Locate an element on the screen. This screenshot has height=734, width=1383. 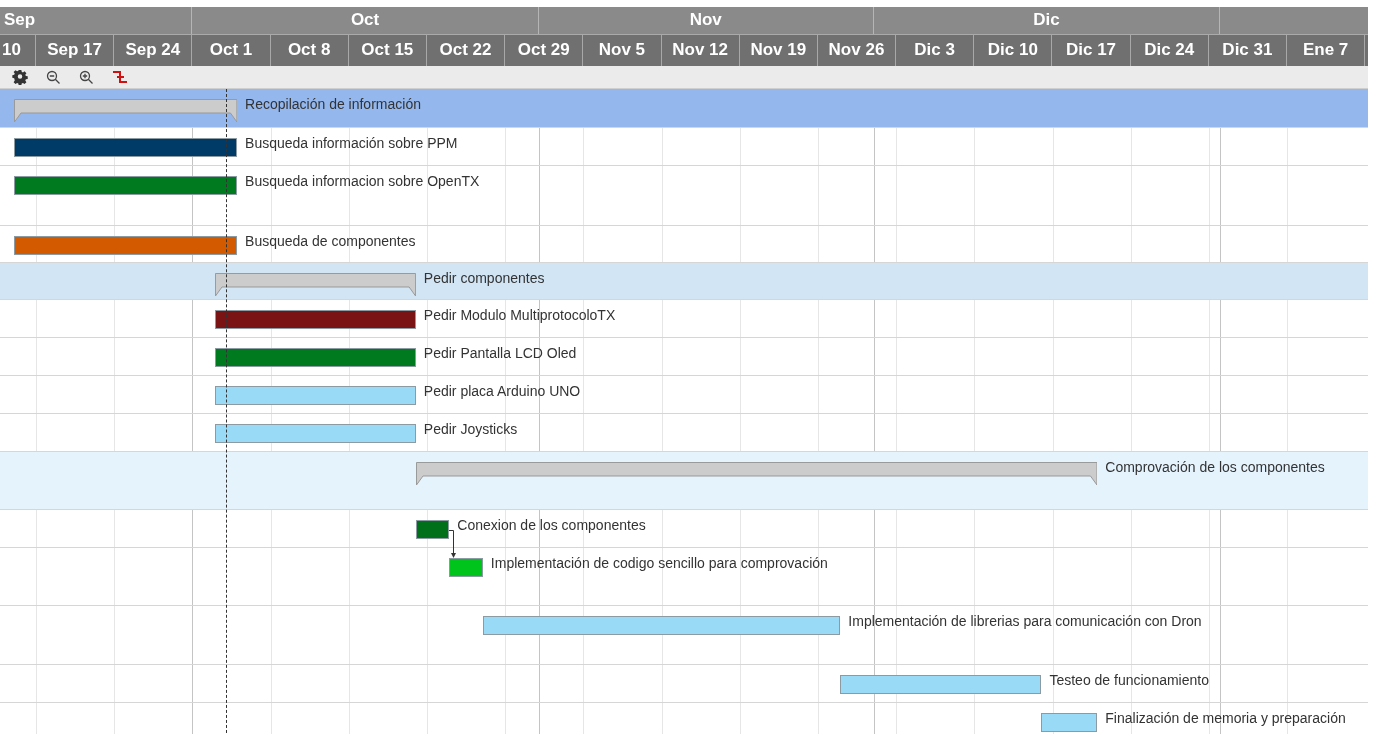
task-label: Pedir Joysticks is located at coordinates (470, 429).